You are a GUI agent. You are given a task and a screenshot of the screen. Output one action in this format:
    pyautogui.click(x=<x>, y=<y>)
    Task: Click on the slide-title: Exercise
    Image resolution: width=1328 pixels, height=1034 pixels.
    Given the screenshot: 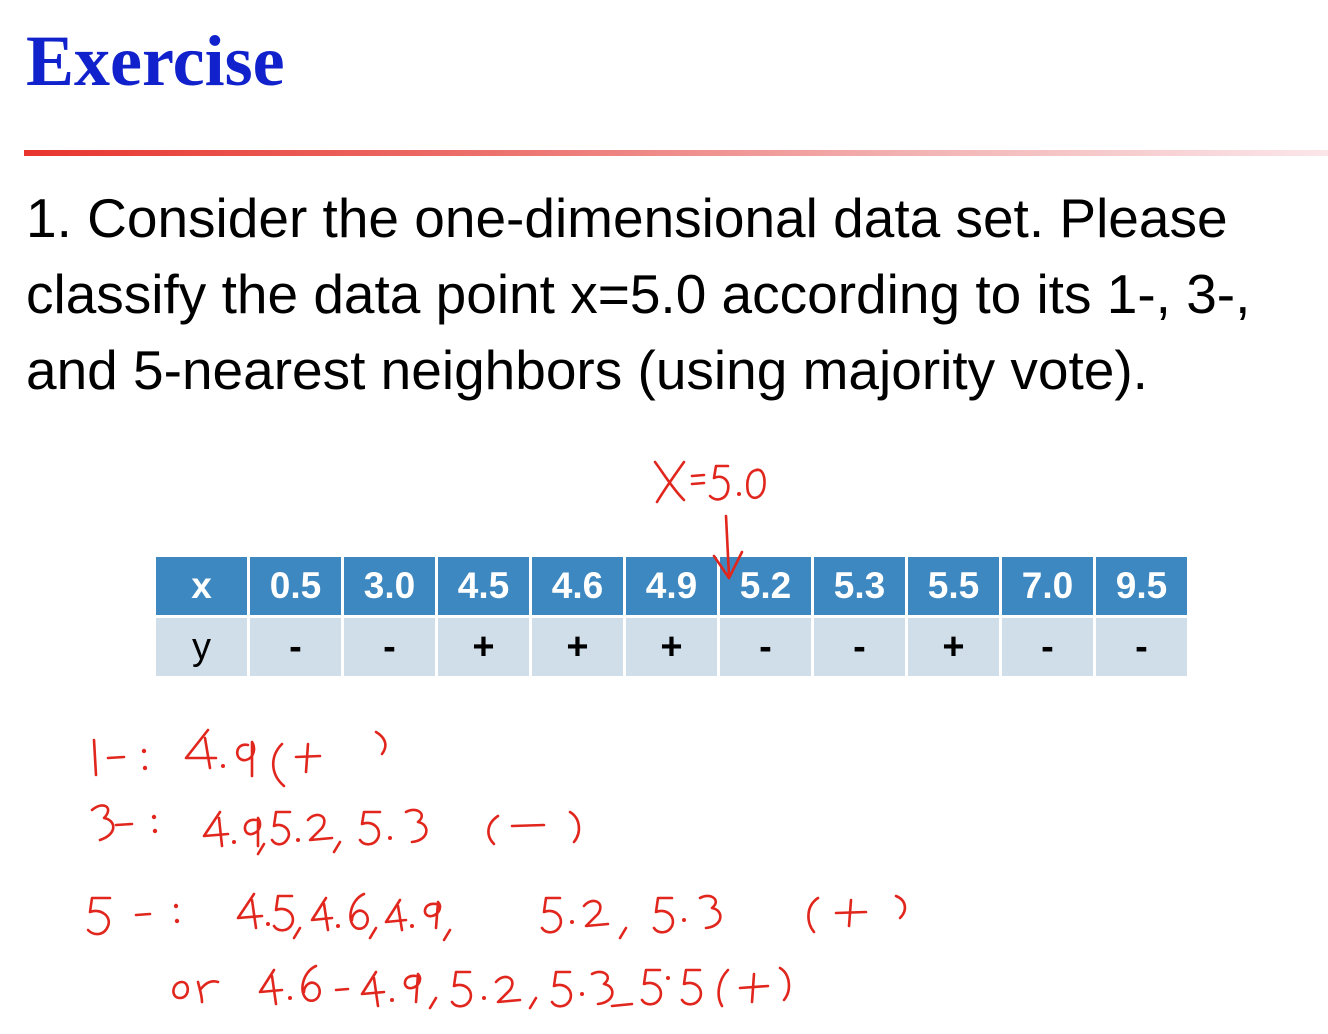 What is the action you would take?
    pyautogui.click(x=155, y=61)
    